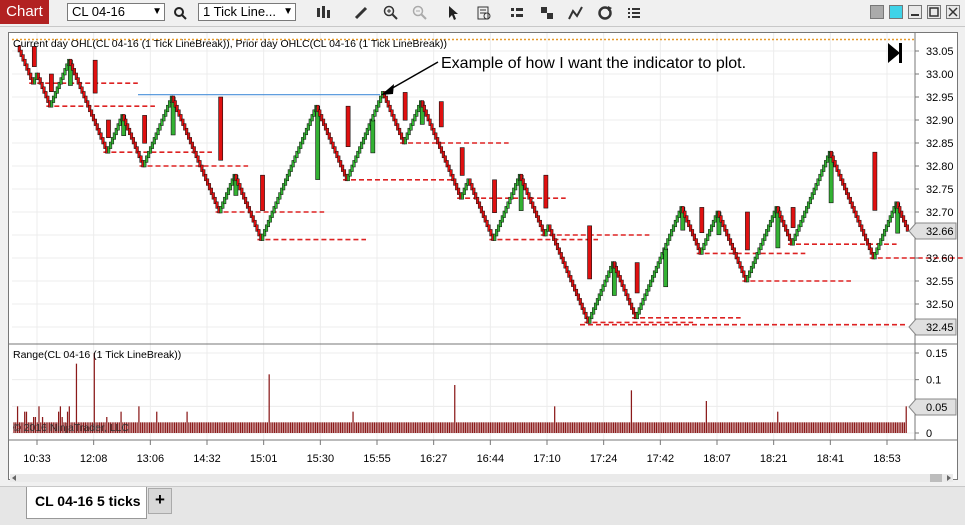  I want to click on time-tick-label: 15:01, so click(264, 459).